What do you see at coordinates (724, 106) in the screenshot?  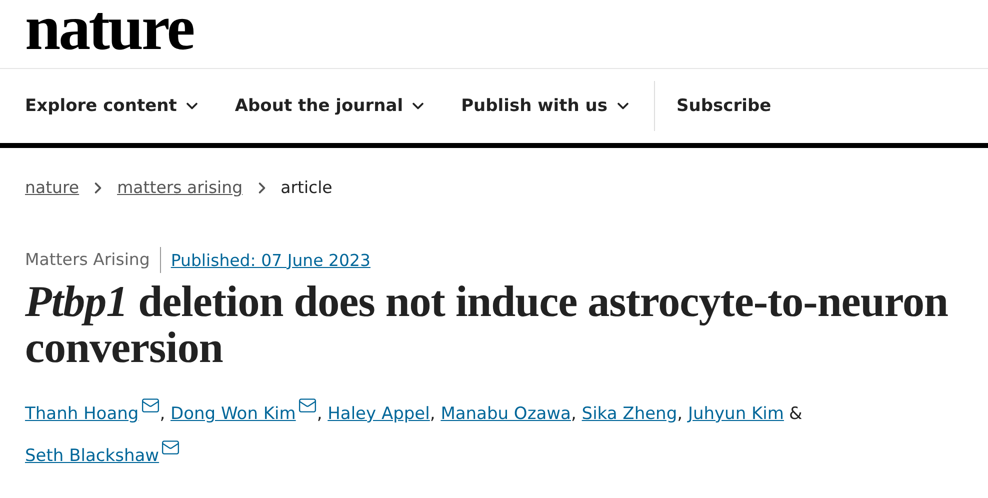 I see `nav-menu-item: Subscribe` at bounding box center [724, 106].